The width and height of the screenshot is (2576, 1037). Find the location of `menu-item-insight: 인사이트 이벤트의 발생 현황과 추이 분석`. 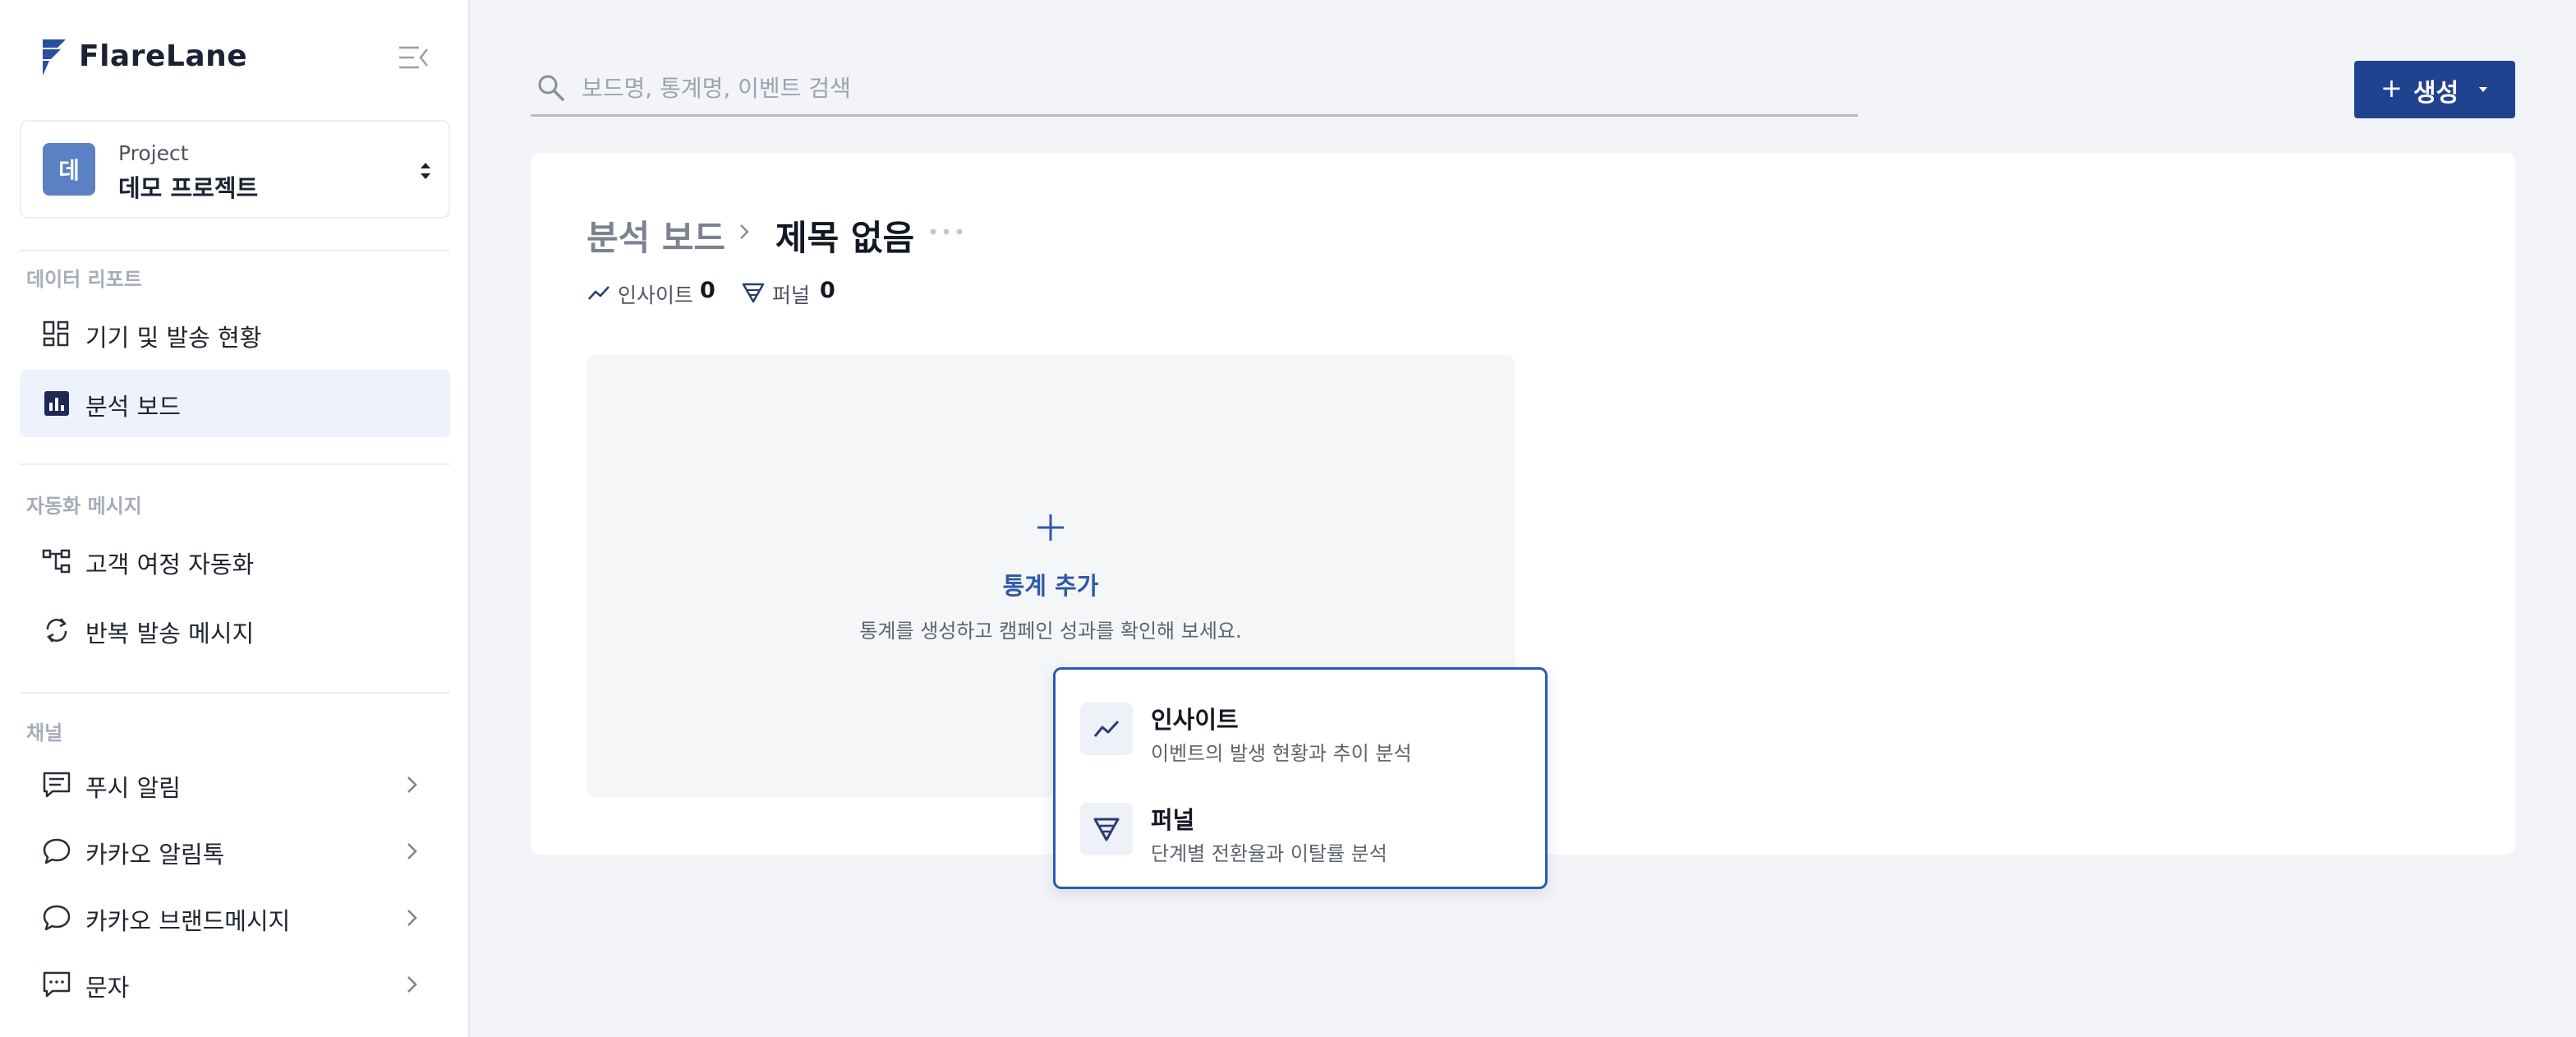

menu-item-insight: 인사이트 이벤트의 발생 현황과 추이 분석 is located at coordinates (1303, 724).